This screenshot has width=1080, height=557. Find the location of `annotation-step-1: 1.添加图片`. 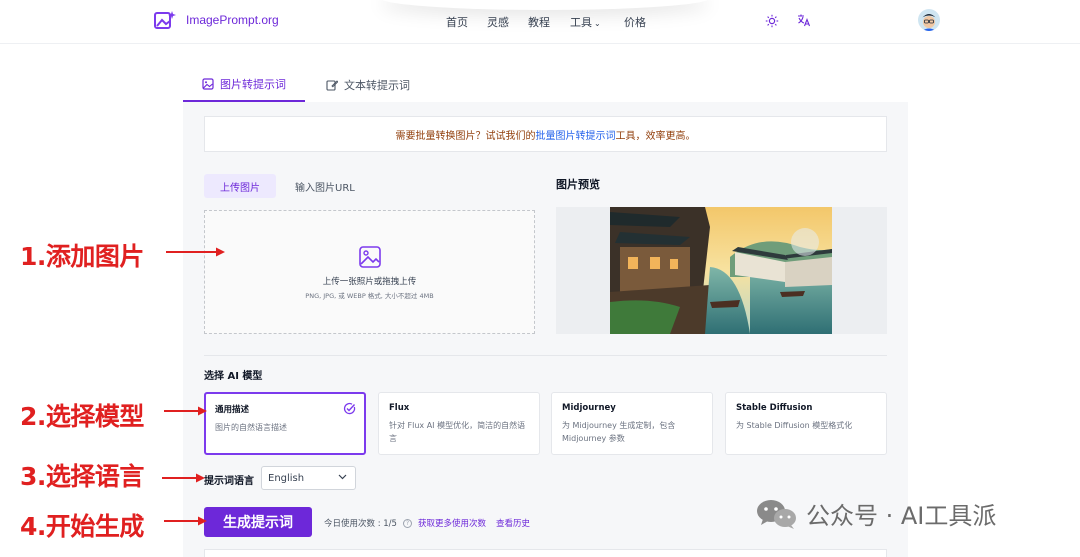

annotation-step-1: 1.添加图片 is located at coordinates (82, 256).